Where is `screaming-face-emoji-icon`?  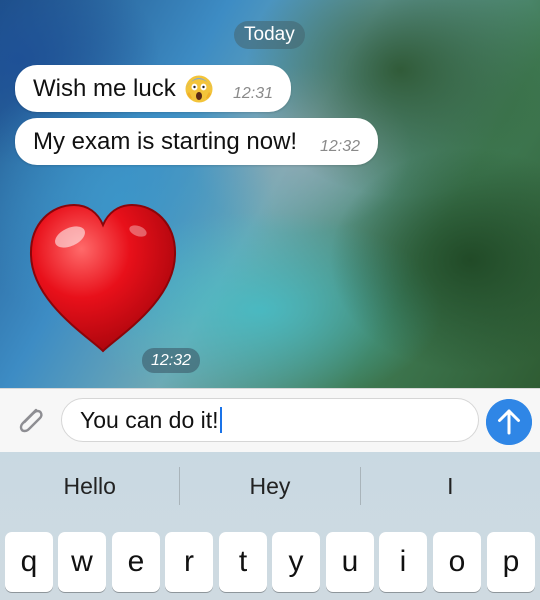 screaming-face-emoji-icon is located at coordinates (199, 88).